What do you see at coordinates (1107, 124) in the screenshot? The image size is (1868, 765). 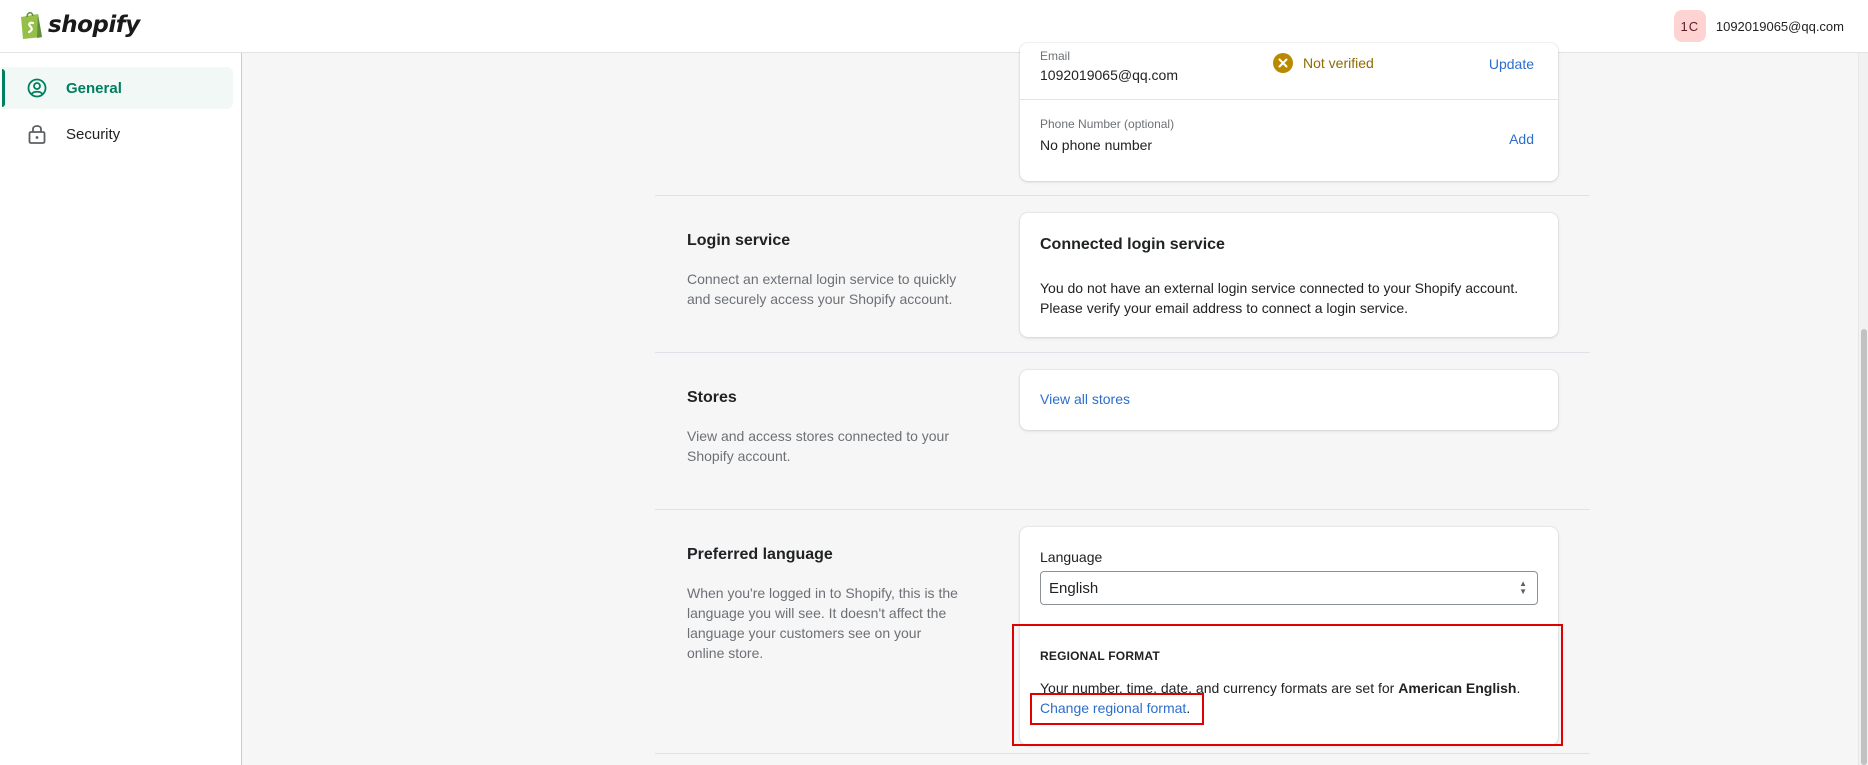 I see `phone-label: Phone Number (optional)` at bounding box center [1107, 124].